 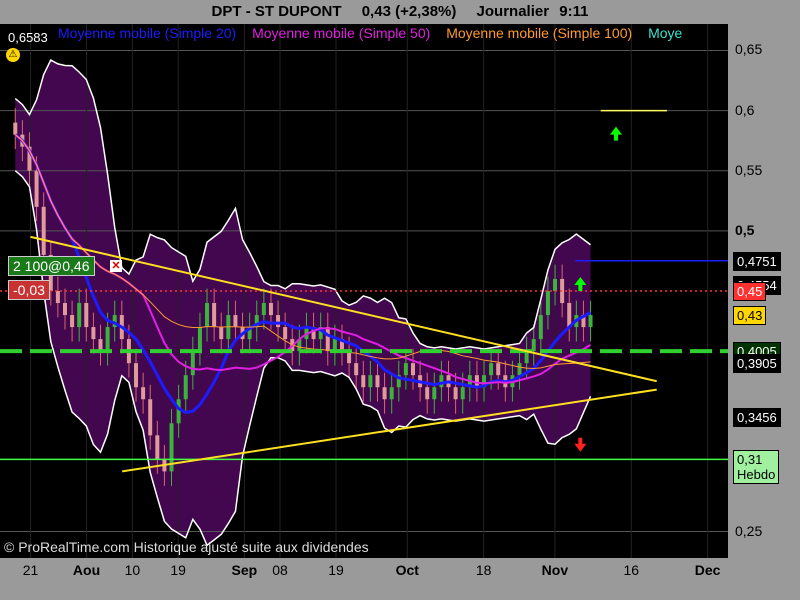 I want to click on x-tick-label-11: Dec, so click(x=707, y=570).